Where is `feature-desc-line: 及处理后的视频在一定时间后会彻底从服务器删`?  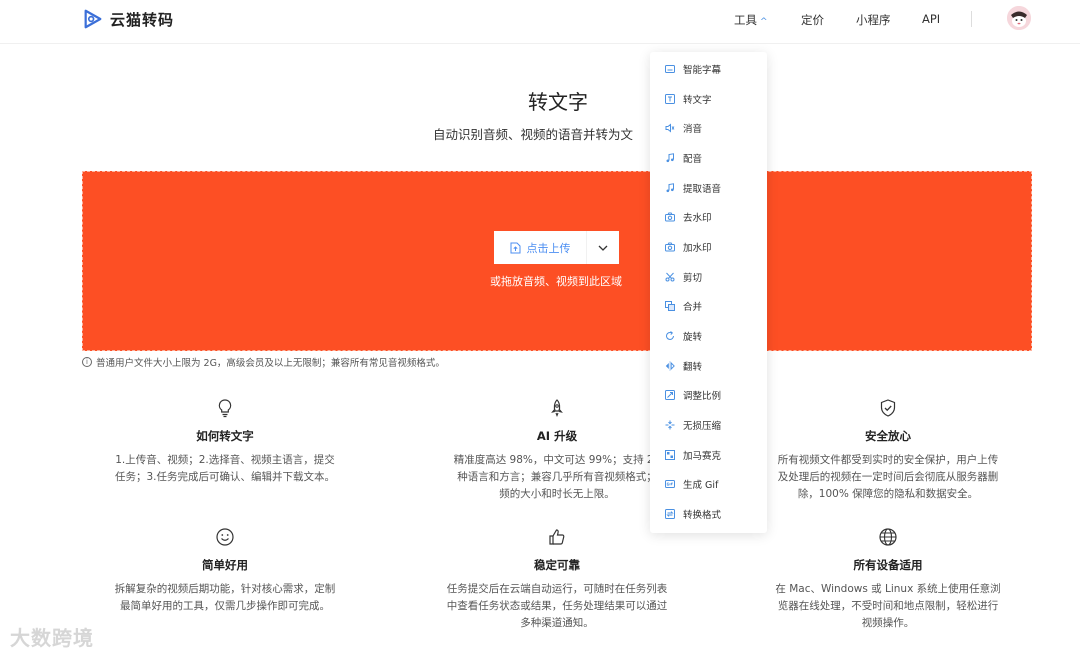
feature-desc-line: 及处理后的视频在一定时间后会彻底从服务器删 is located at coordinates (888, 477).